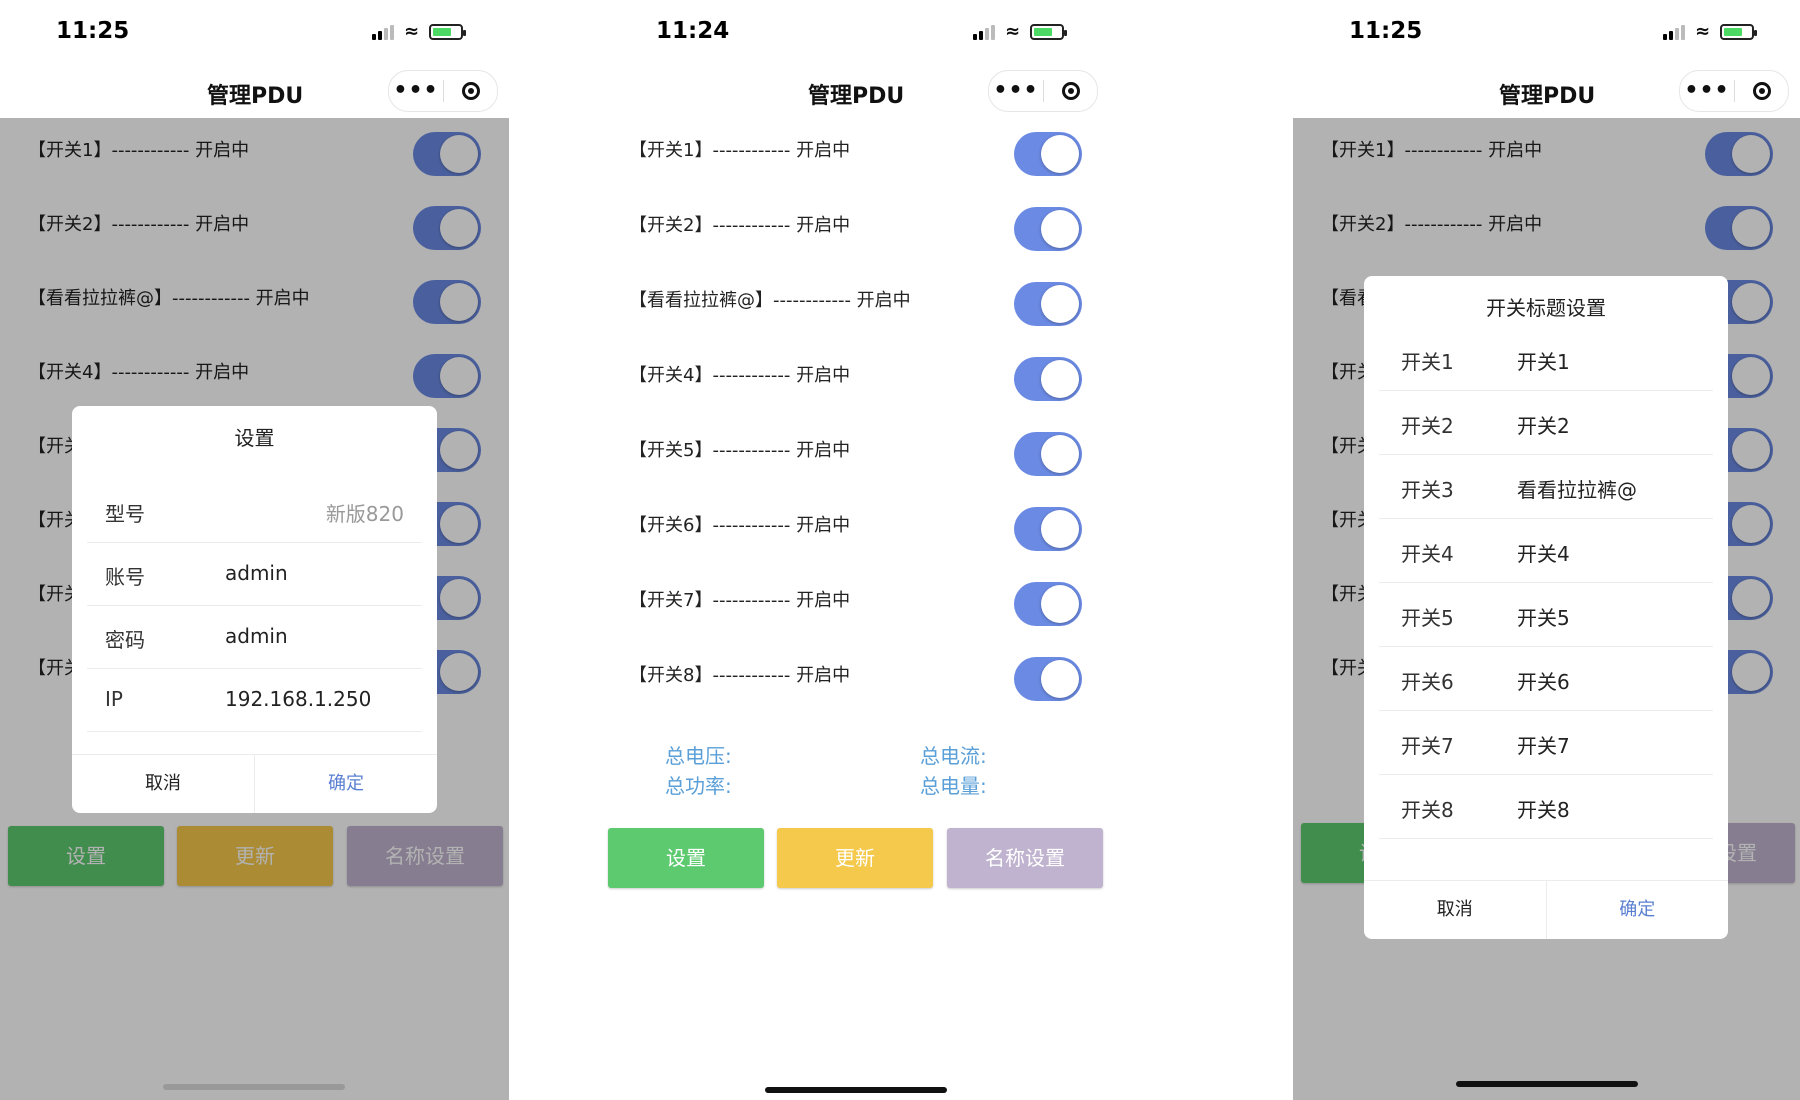 Image resolution: width=1800 pixels, height=1100 pixels. What do you see at coordinates (856, 32) in the screenshot?
I see `status-bar: 11:24 ≈` at bounding box center [856, 32].